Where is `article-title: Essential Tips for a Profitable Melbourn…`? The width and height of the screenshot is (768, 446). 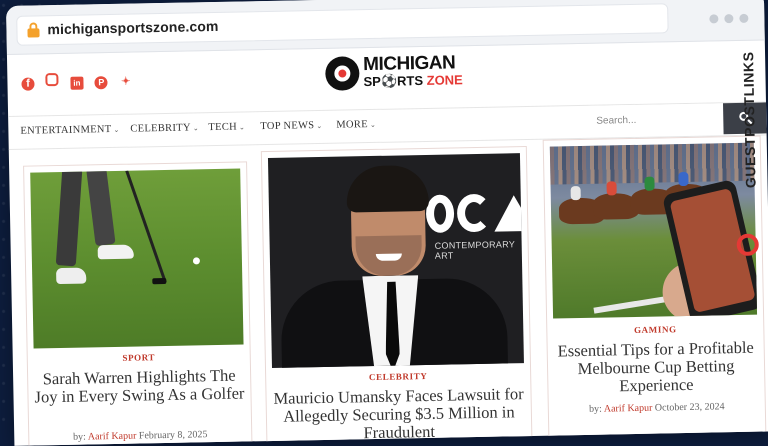
article-title: Essential Tips for a Profitable Melbourn… is located at coordinates (656, 367).